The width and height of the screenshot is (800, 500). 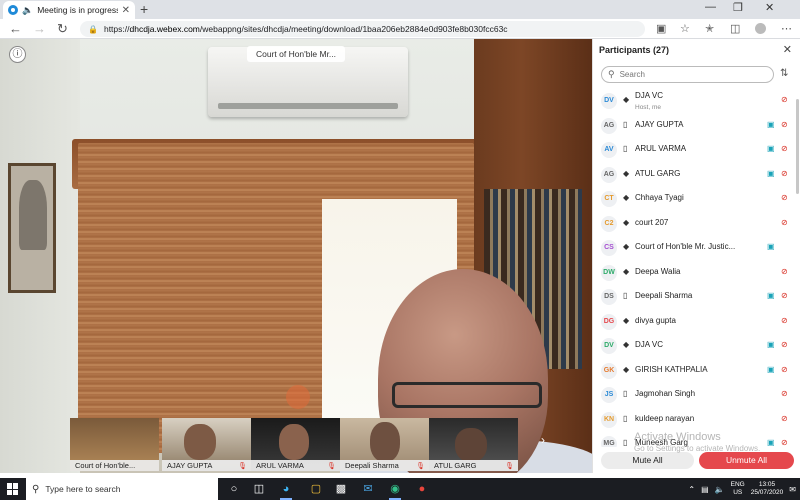 I want to click on clock: 13:05 25/07/2020, so click(x=767, y=489).